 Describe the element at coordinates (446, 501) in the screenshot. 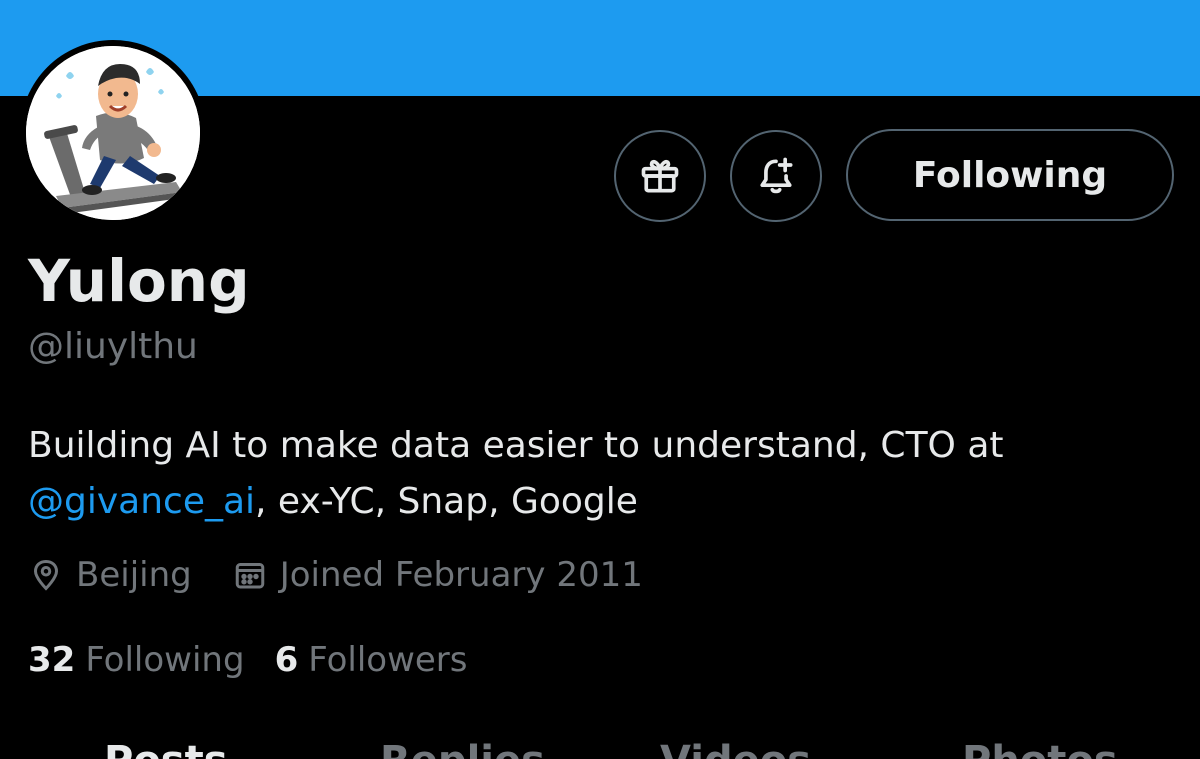

I see `bio-text-rest: , ex-YC, Snap, Google` at that location.